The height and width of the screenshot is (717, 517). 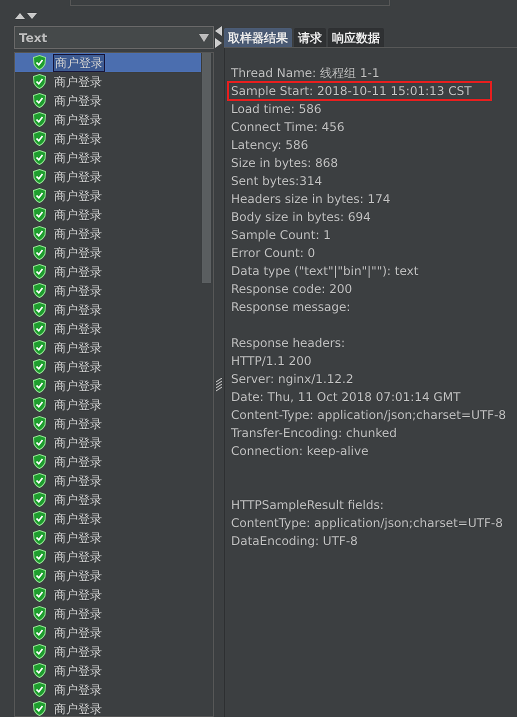 I want to click on result-line: HTTP/1.1 200, so click(x=271, y=361).